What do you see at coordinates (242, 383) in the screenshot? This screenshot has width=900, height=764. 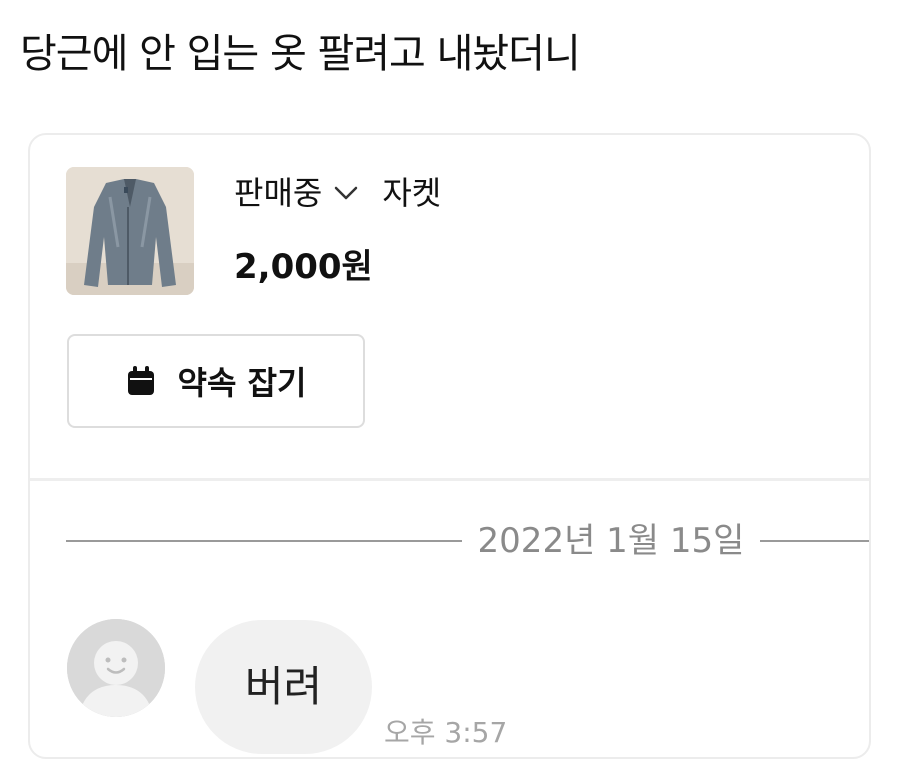 I see `appointment-label: 약속 잡기` at bounding box center [242, 383].